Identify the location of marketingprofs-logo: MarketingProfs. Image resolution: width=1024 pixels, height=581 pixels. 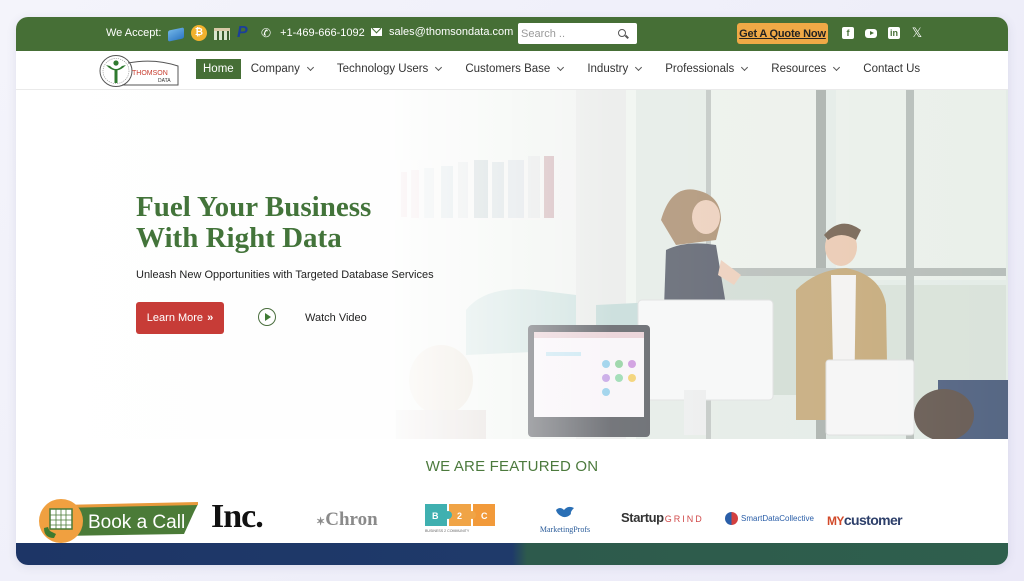
(565, 519).